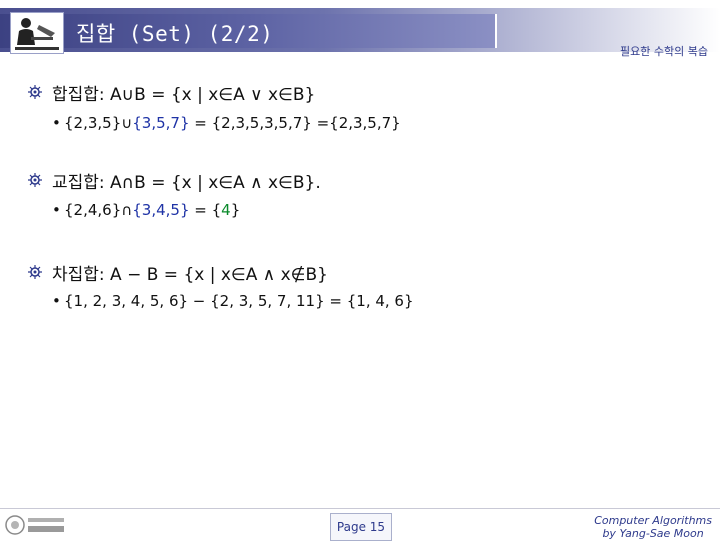  I want to click on example-set-a: {2,4,6}, so click(93, 210).